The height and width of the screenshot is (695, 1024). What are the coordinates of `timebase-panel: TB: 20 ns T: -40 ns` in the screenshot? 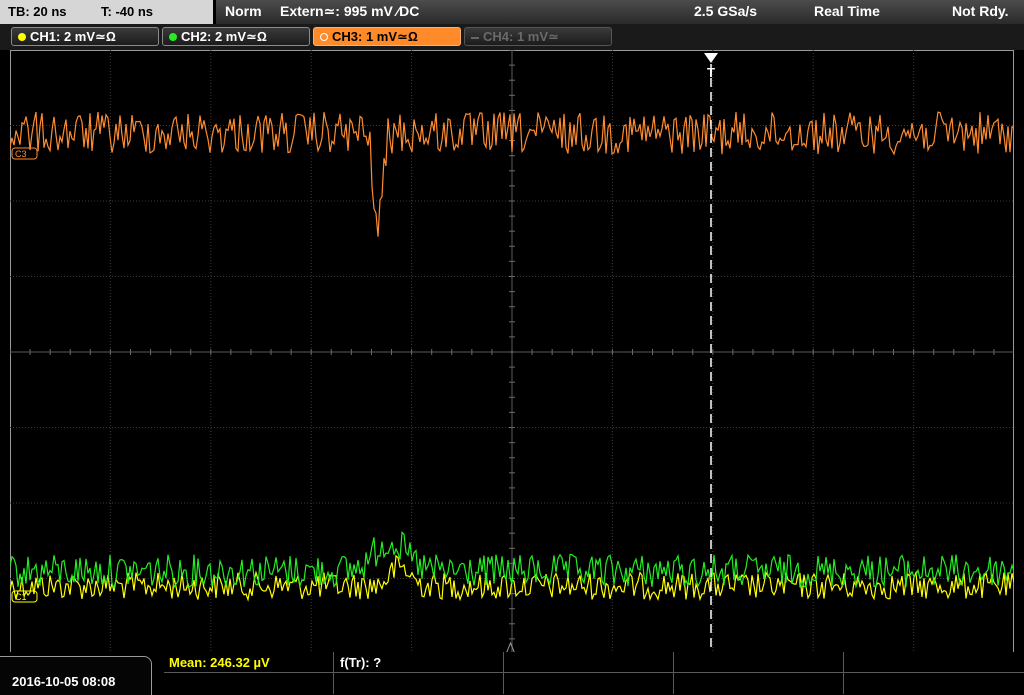 It's located at (106, 12).